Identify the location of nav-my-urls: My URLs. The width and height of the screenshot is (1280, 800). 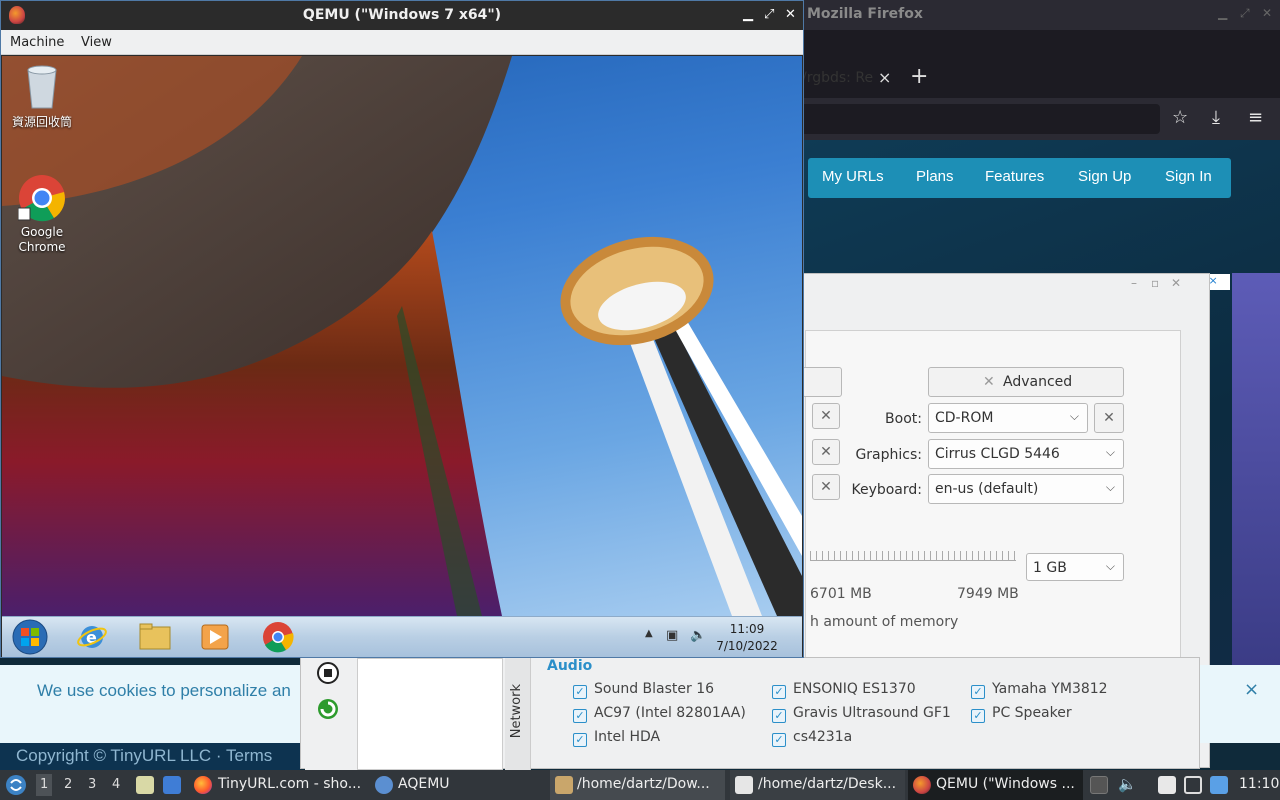
(853, 176).